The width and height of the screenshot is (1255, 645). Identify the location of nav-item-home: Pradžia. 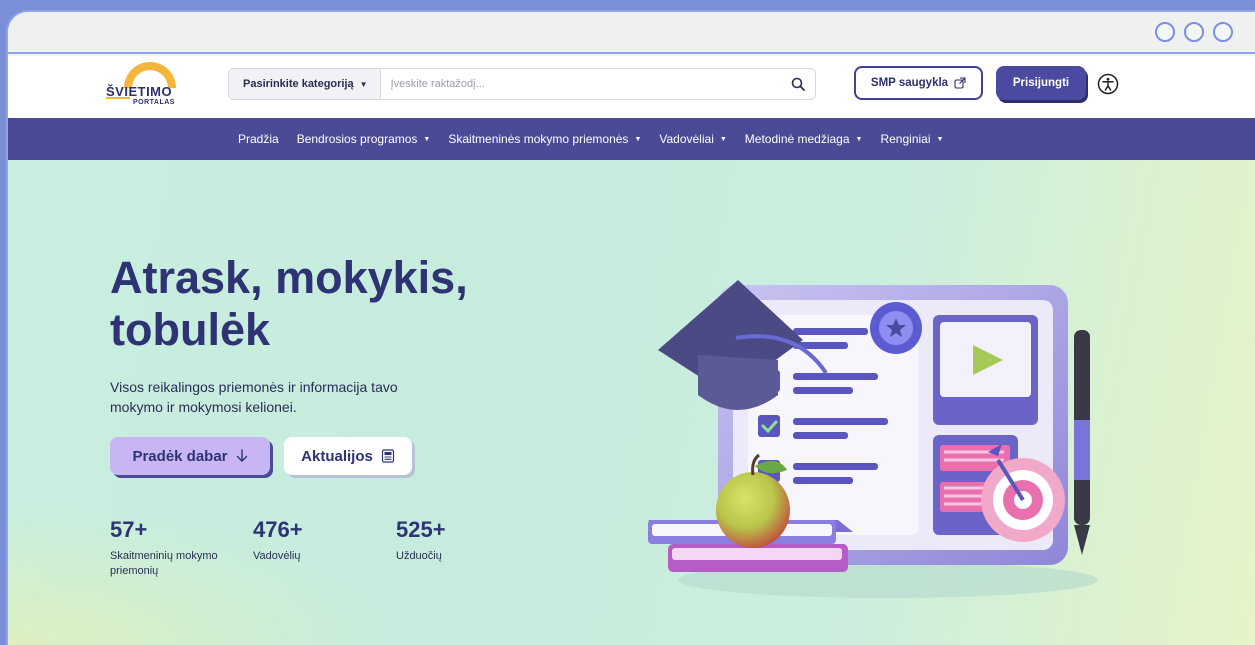
(258, 139).